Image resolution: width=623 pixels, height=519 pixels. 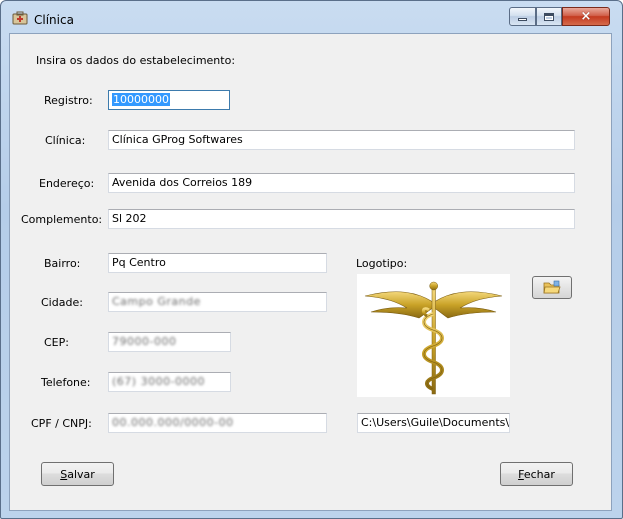 I want to click on maximize-button, so click(x=549, y=16).